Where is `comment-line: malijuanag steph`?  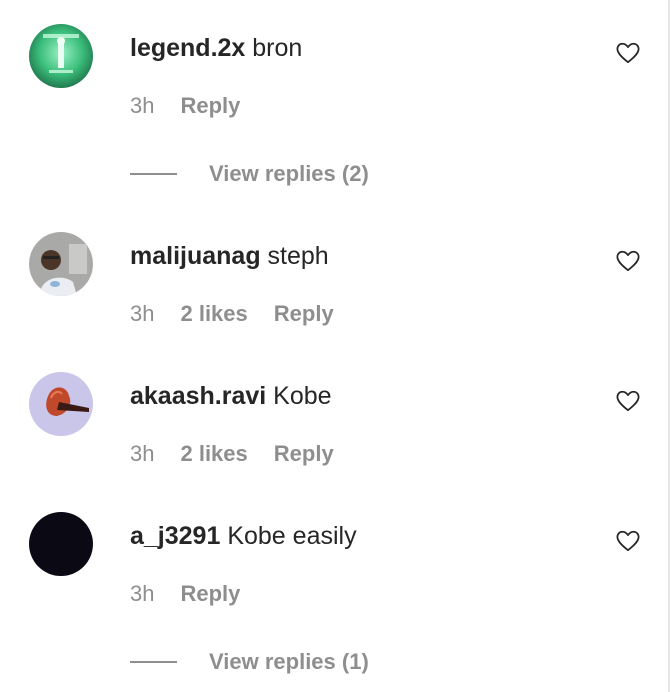 comment-line: malijuanag steph is located at coordinates (229, 256).